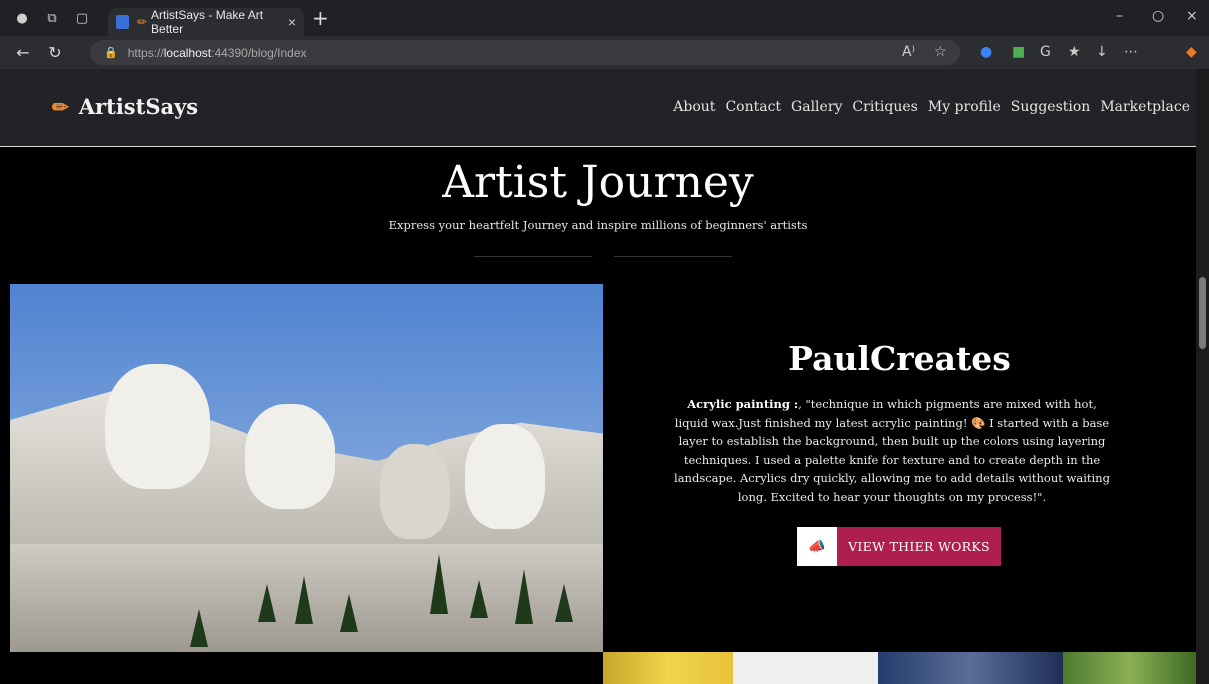 This screenshot has height=684, width=1209. I want to click on view-works-button: 📣 VIEW THIER WORKS, so click(899, 546).